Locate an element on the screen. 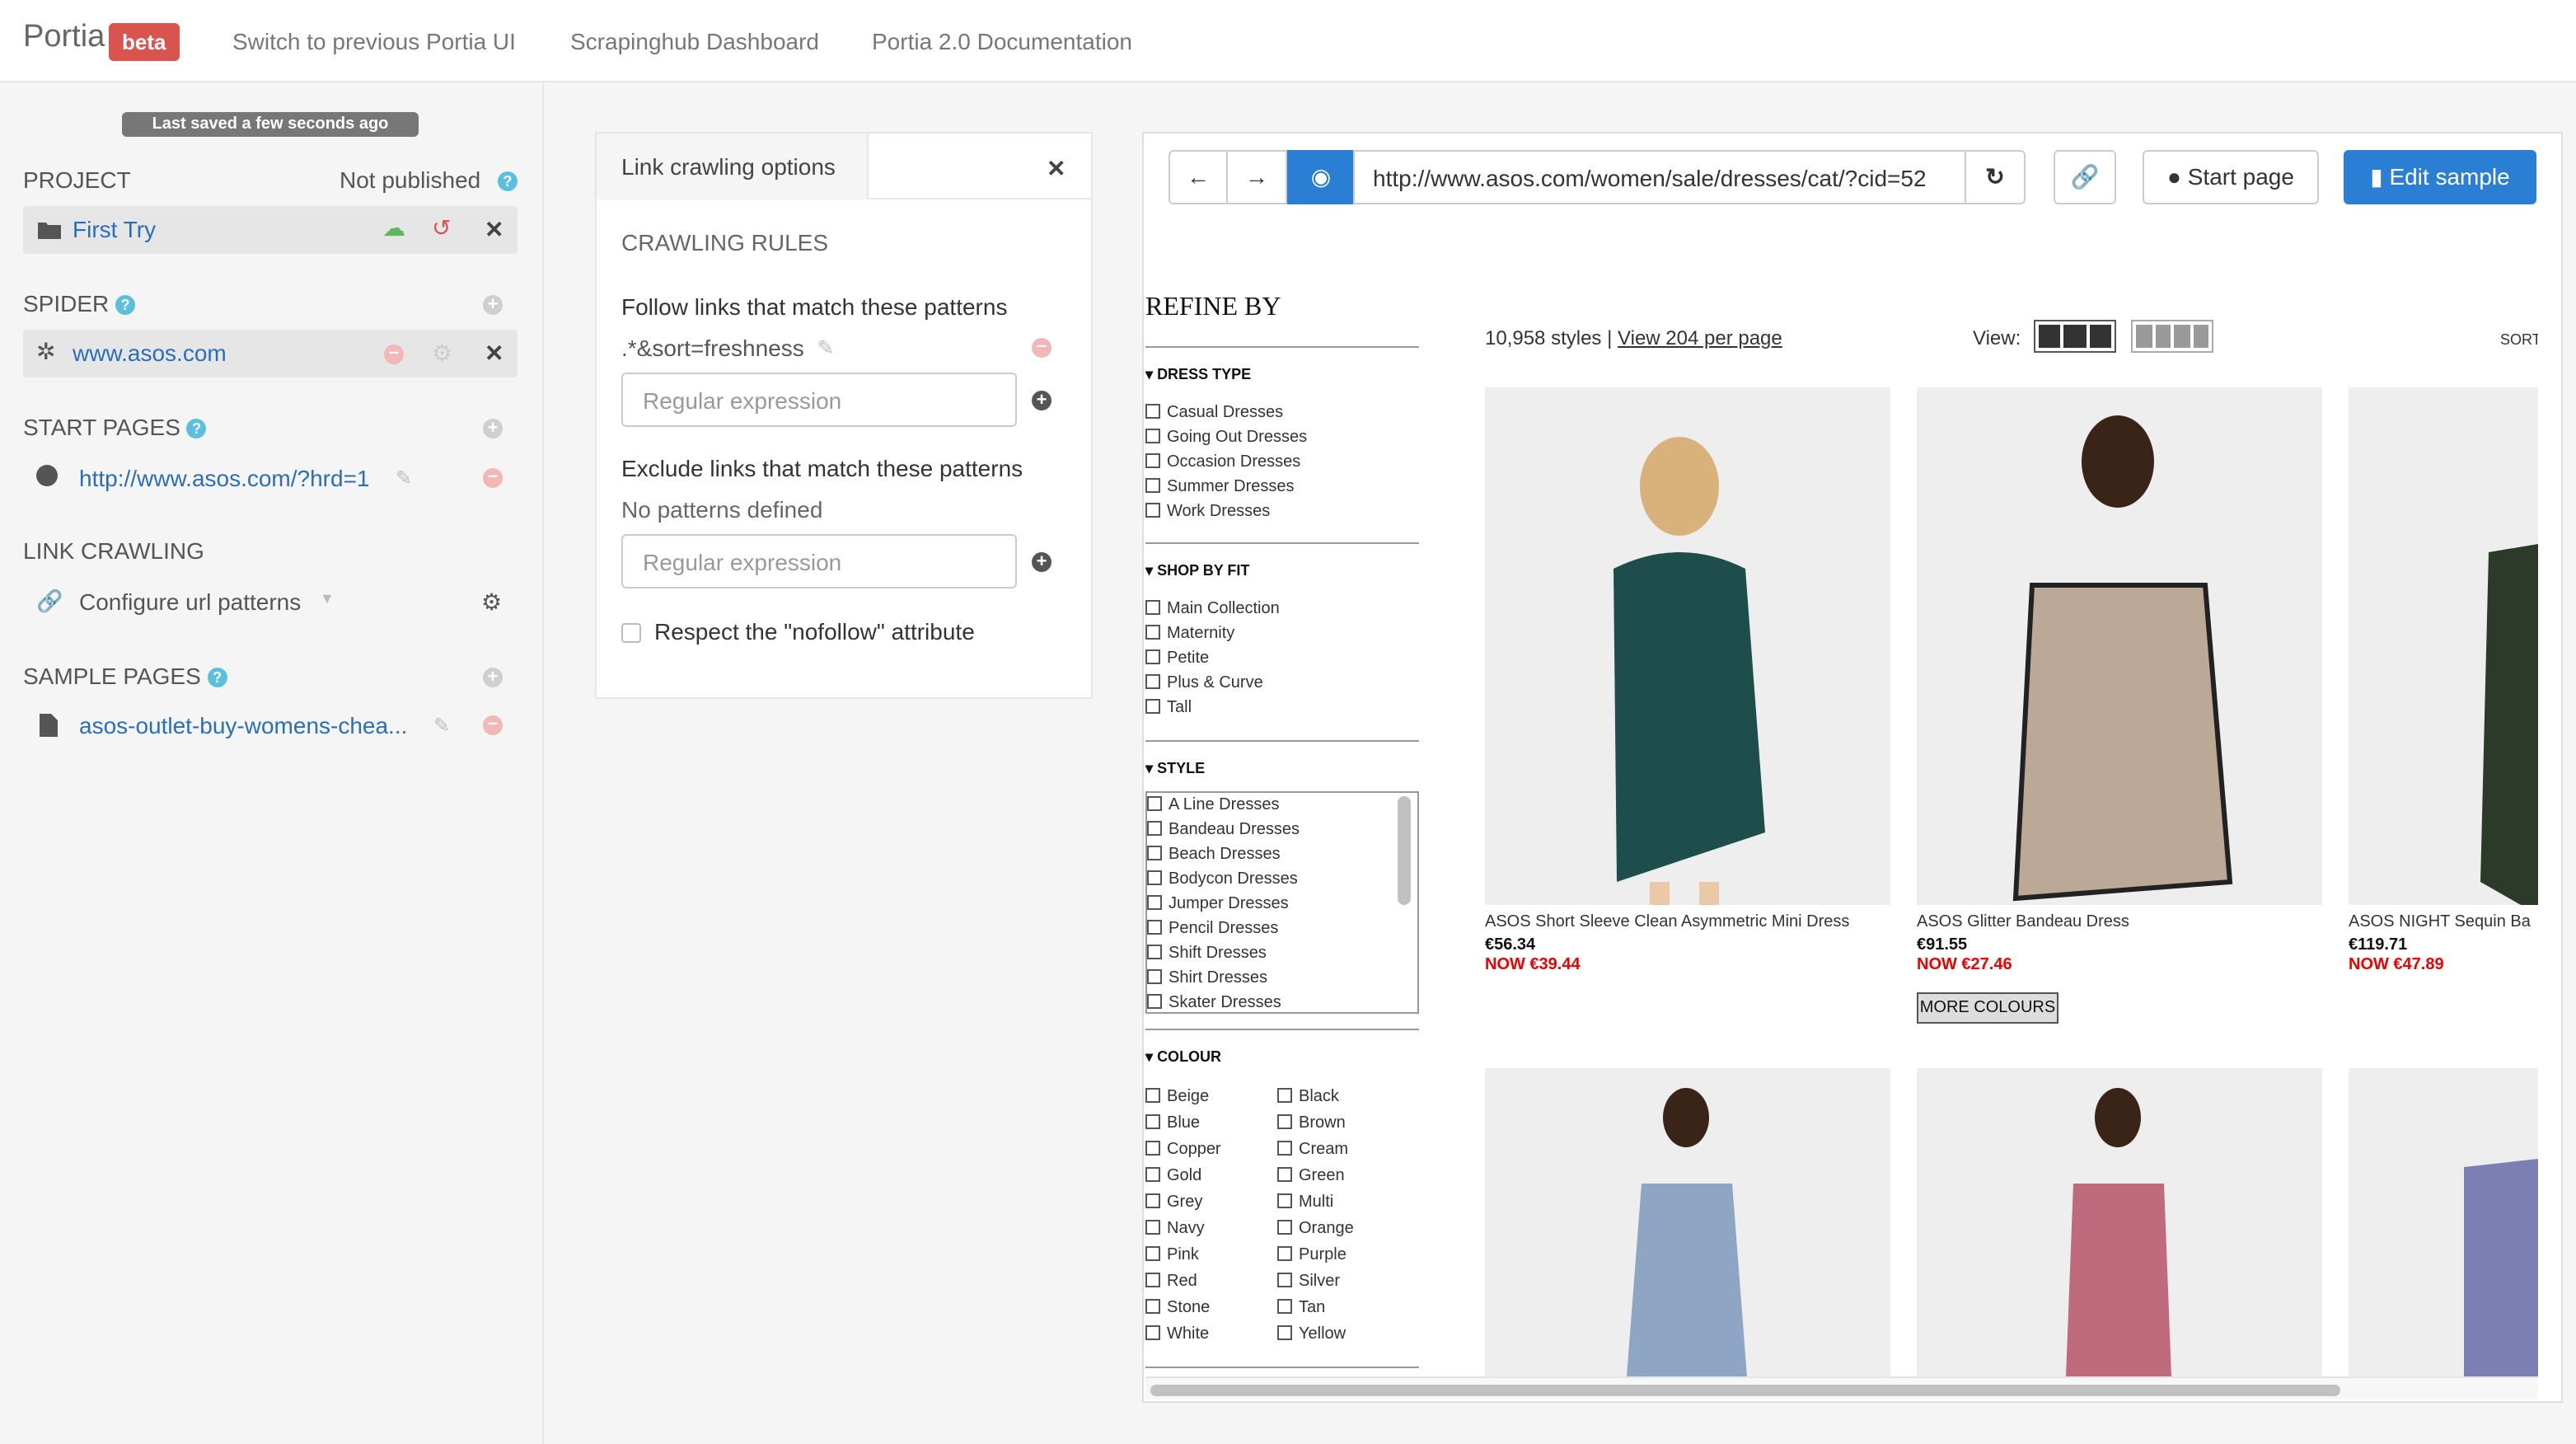 The width and height of the screenshot is (2576, 1444). delete-pattern-icon: – is located at coordinates (1041, 347).